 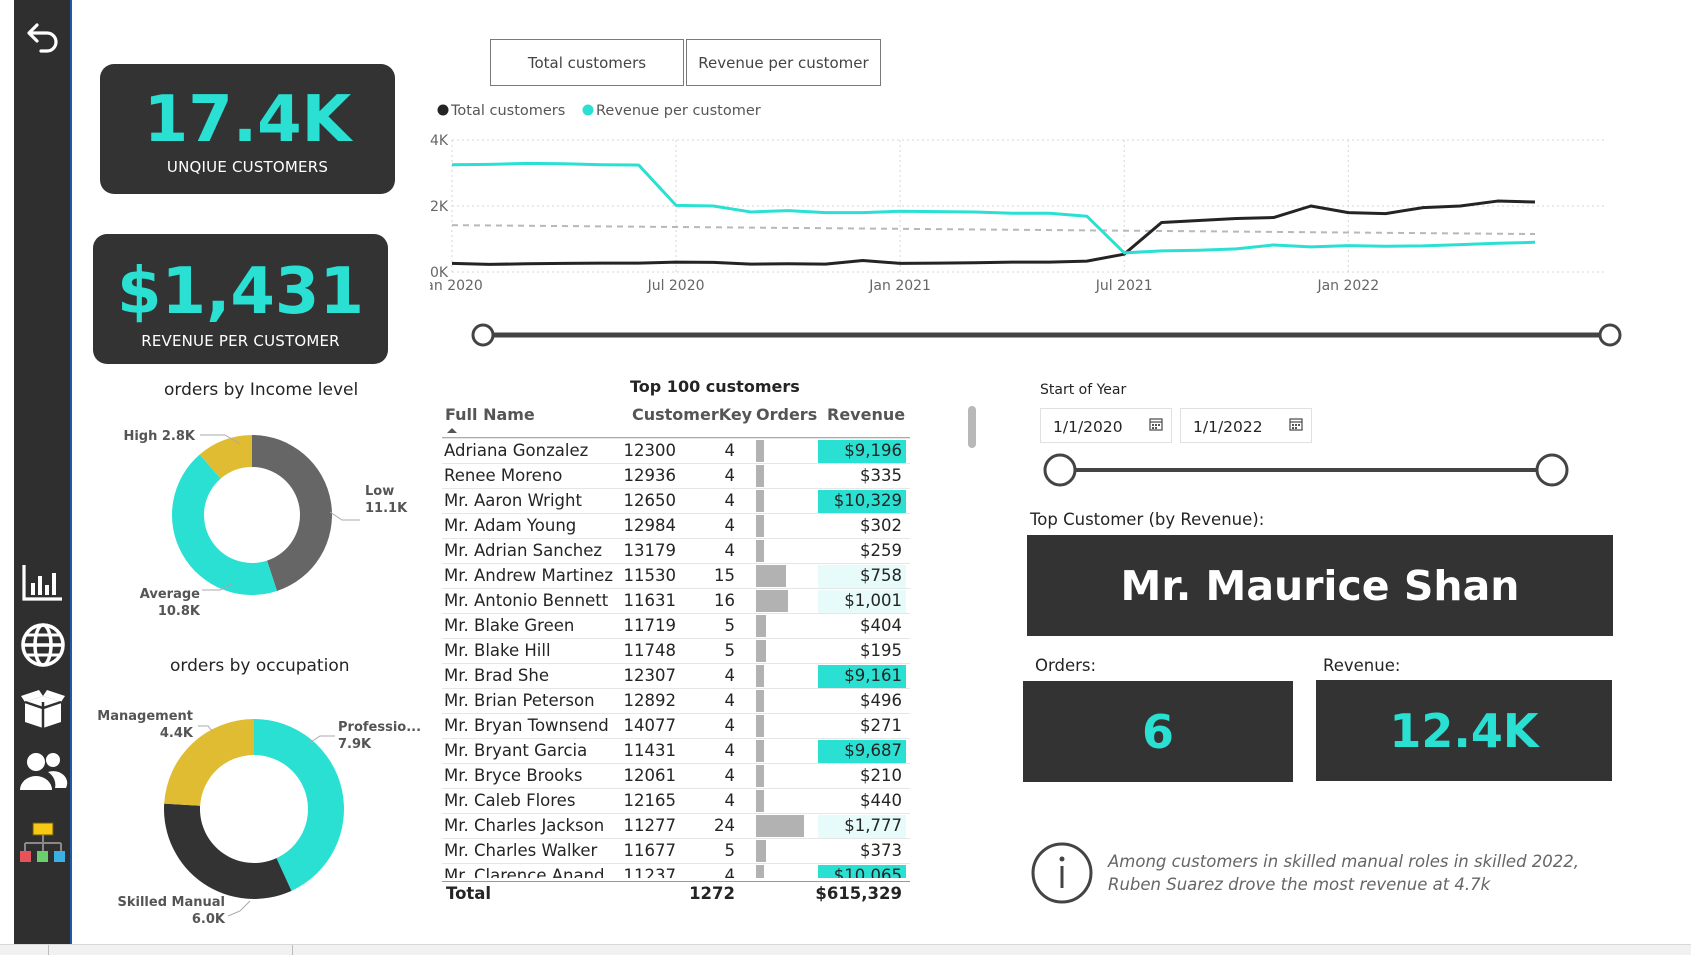 I want to click on table-row: Mr. Adam Young 12984 4 $302, so click(x=676, y=525).